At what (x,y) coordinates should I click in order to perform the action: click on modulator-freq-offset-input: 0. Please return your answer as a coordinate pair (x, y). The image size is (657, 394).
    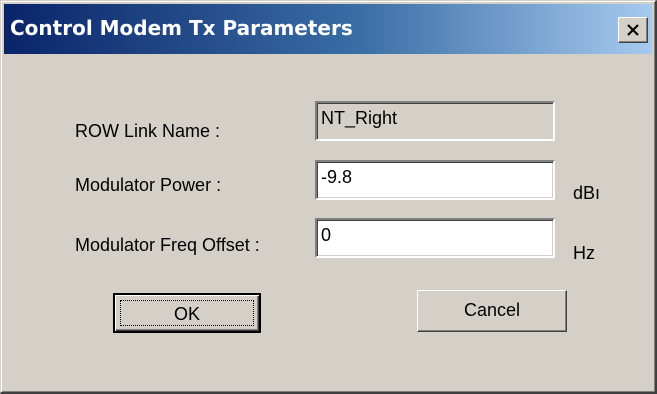
    Looking at the image, I should click on (435, 238).